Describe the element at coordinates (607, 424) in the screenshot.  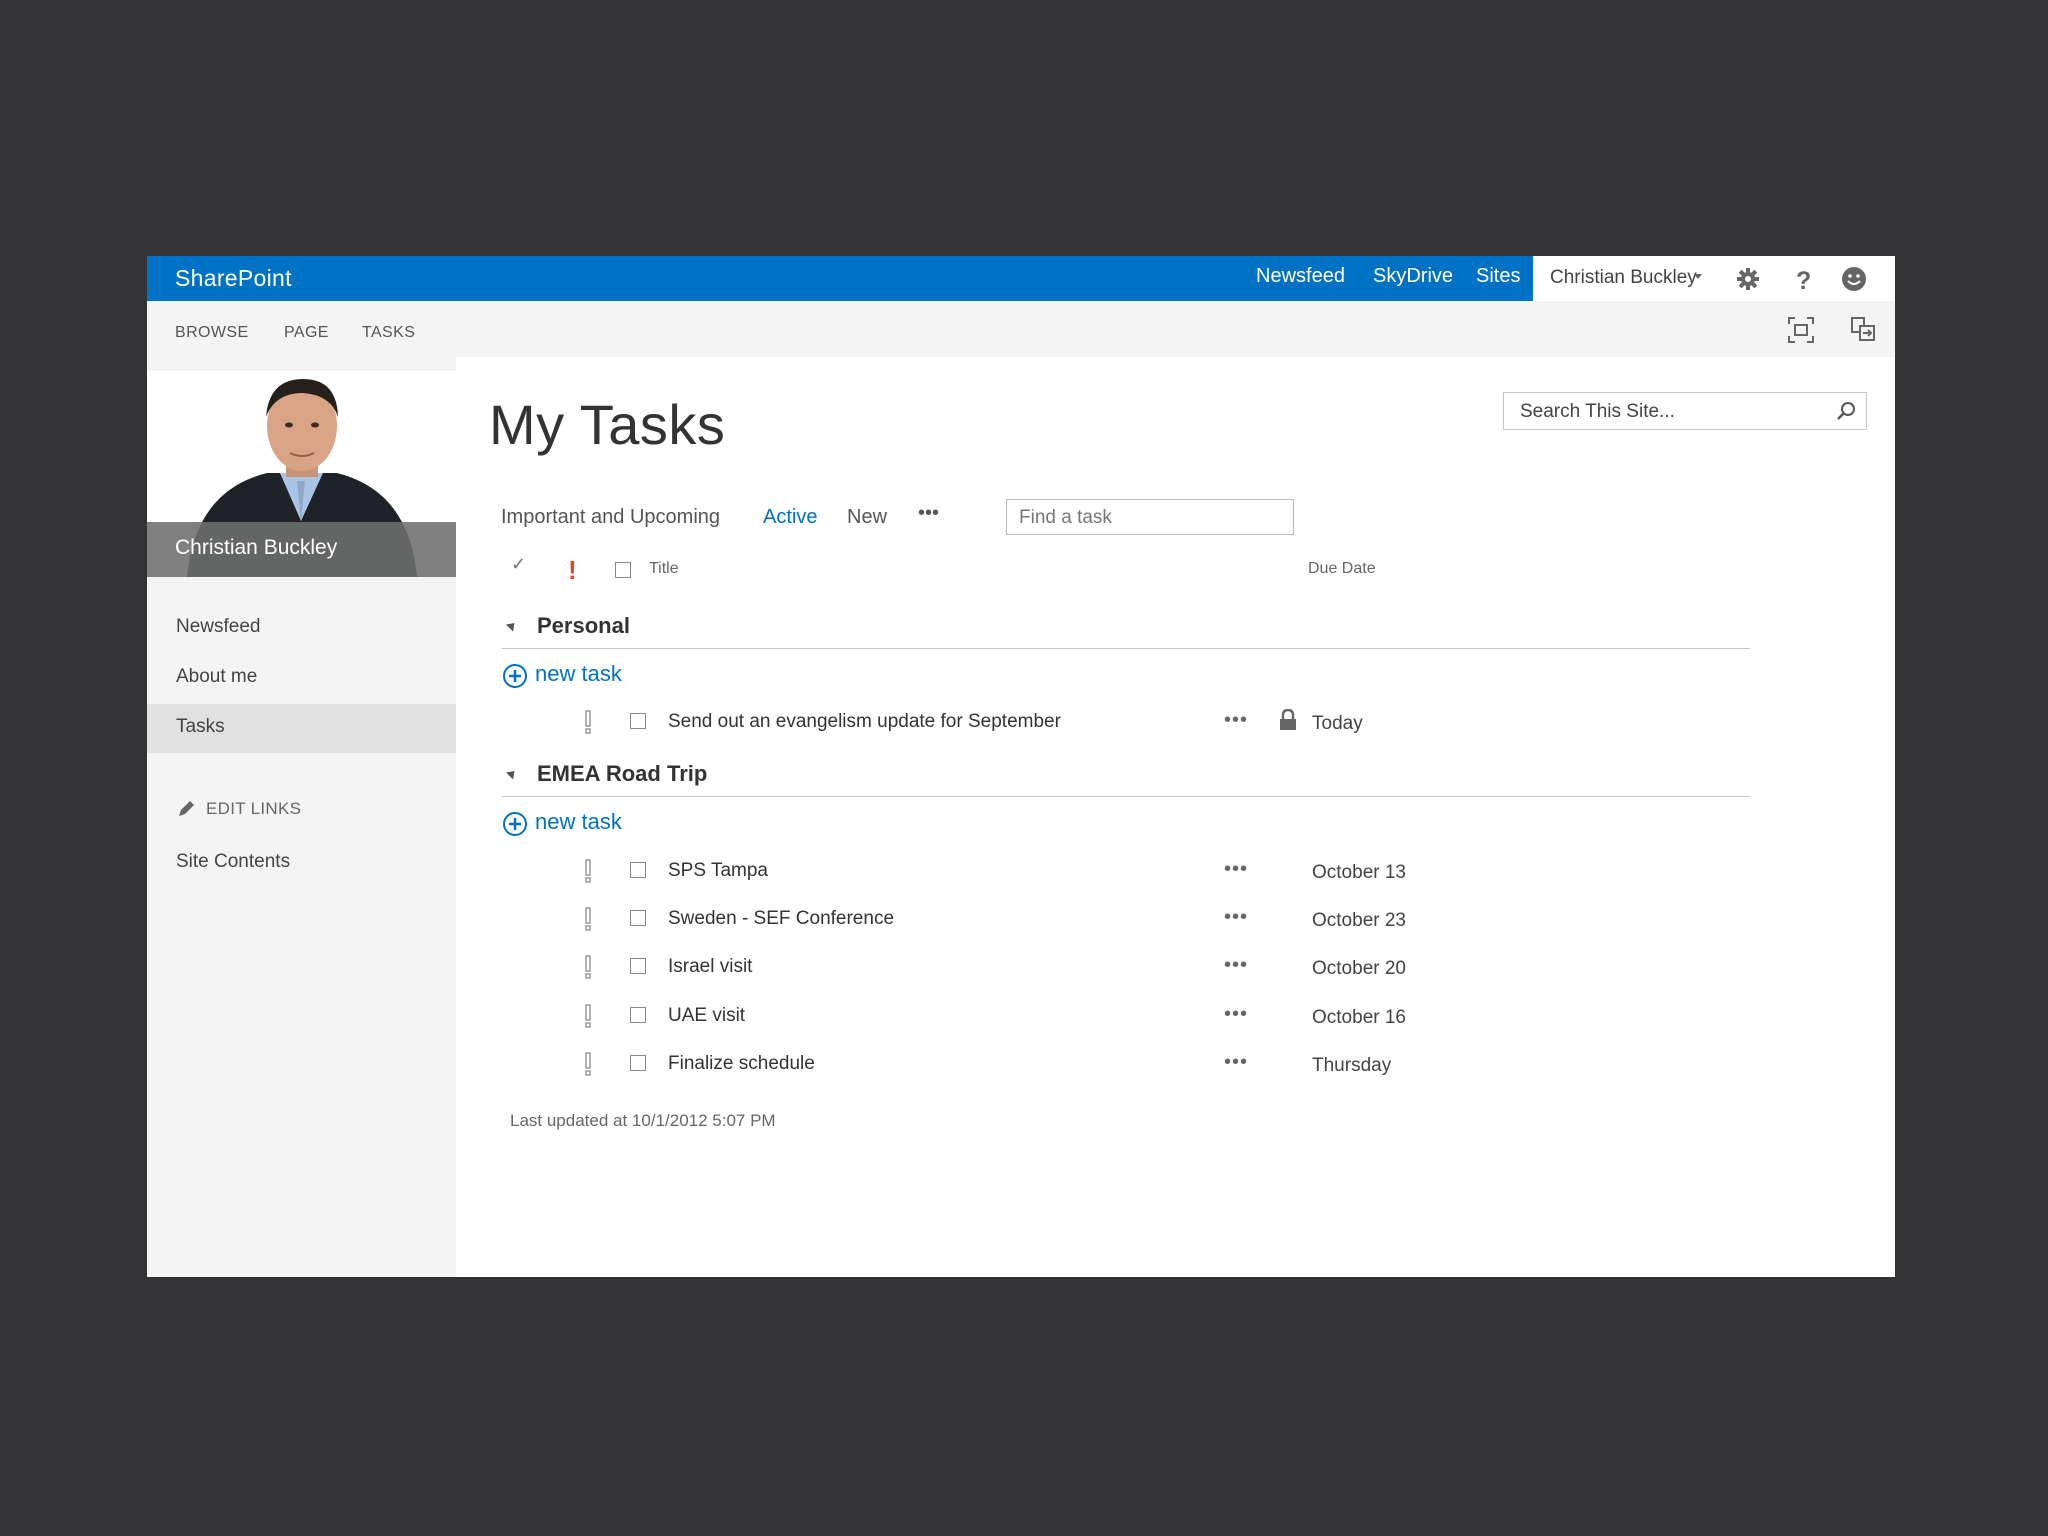
I see `page-title: My Tasks` at that location.